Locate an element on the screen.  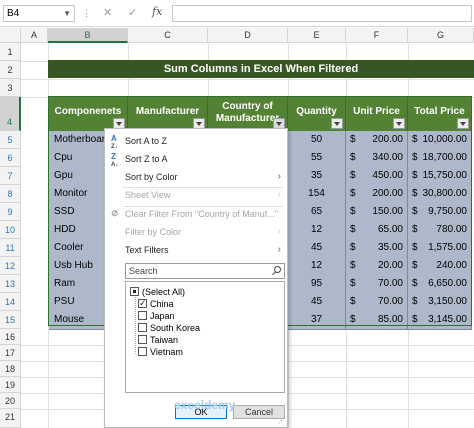
row-header: 11 is located at coordinates (10, 248).